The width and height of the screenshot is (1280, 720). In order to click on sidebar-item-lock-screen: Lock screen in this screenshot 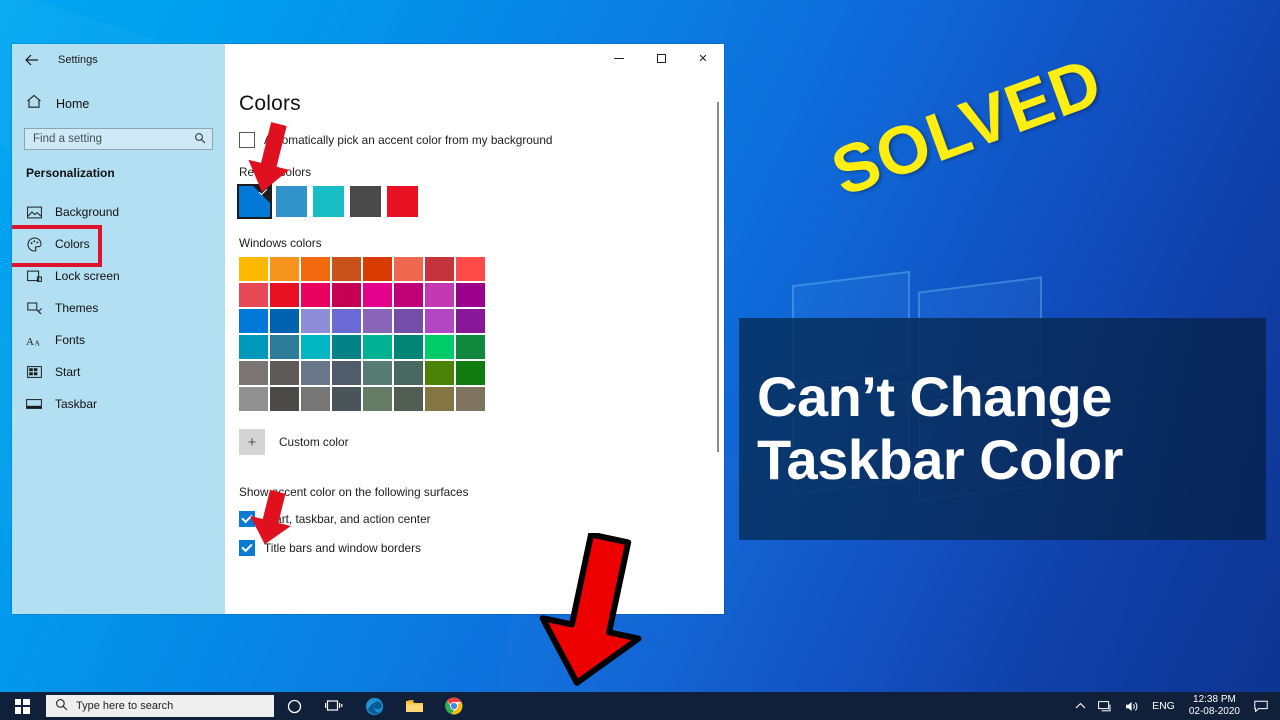, I will do `click(118, 276)`.